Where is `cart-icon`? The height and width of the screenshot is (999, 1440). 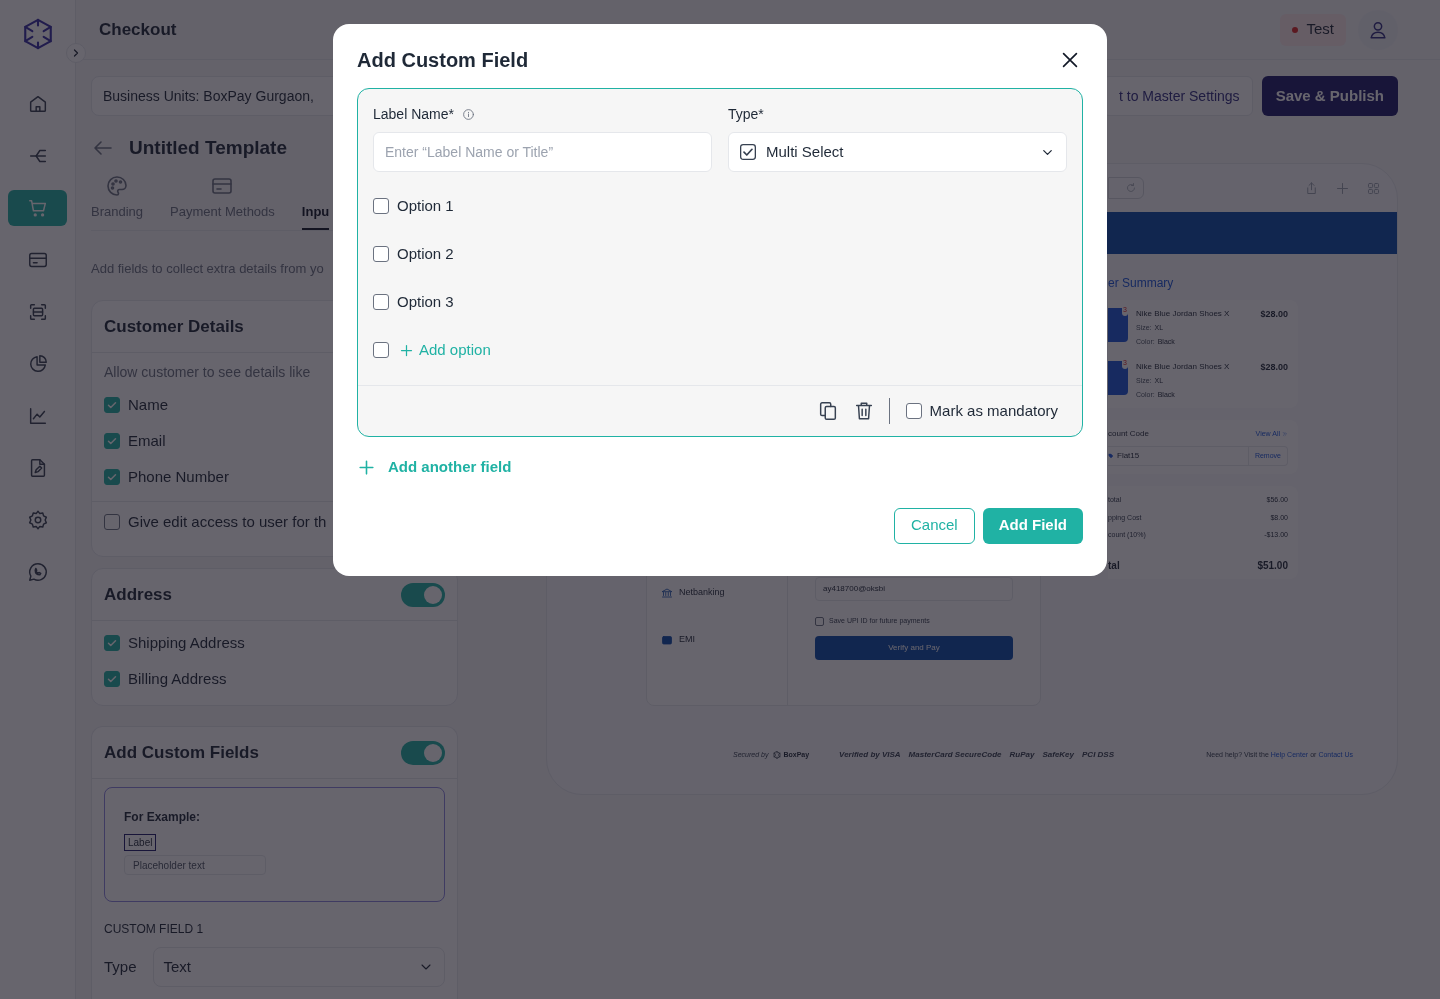
cart-icon is located at coordinates (37, 208).